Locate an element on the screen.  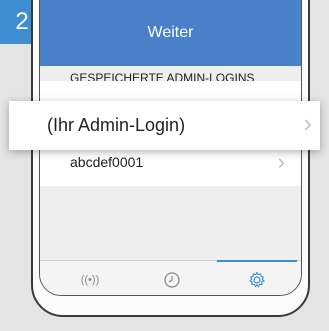
login-label: abcdef0001 is located at coordinates (107, 162).